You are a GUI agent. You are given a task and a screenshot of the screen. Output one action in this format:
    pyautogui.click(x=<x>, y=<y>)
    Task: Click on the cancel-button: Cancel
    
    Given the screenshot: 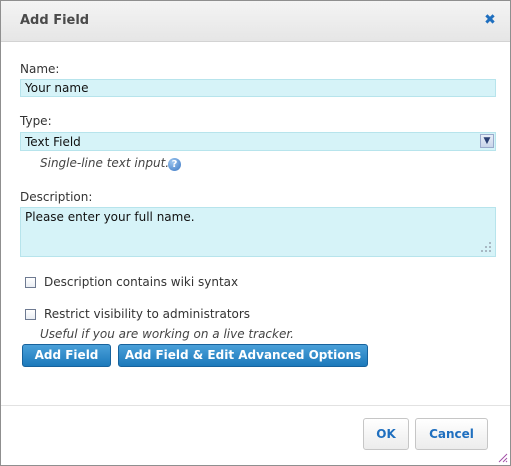 What is the action you would take?
    pyautogui.click(x=451, y=434)
    